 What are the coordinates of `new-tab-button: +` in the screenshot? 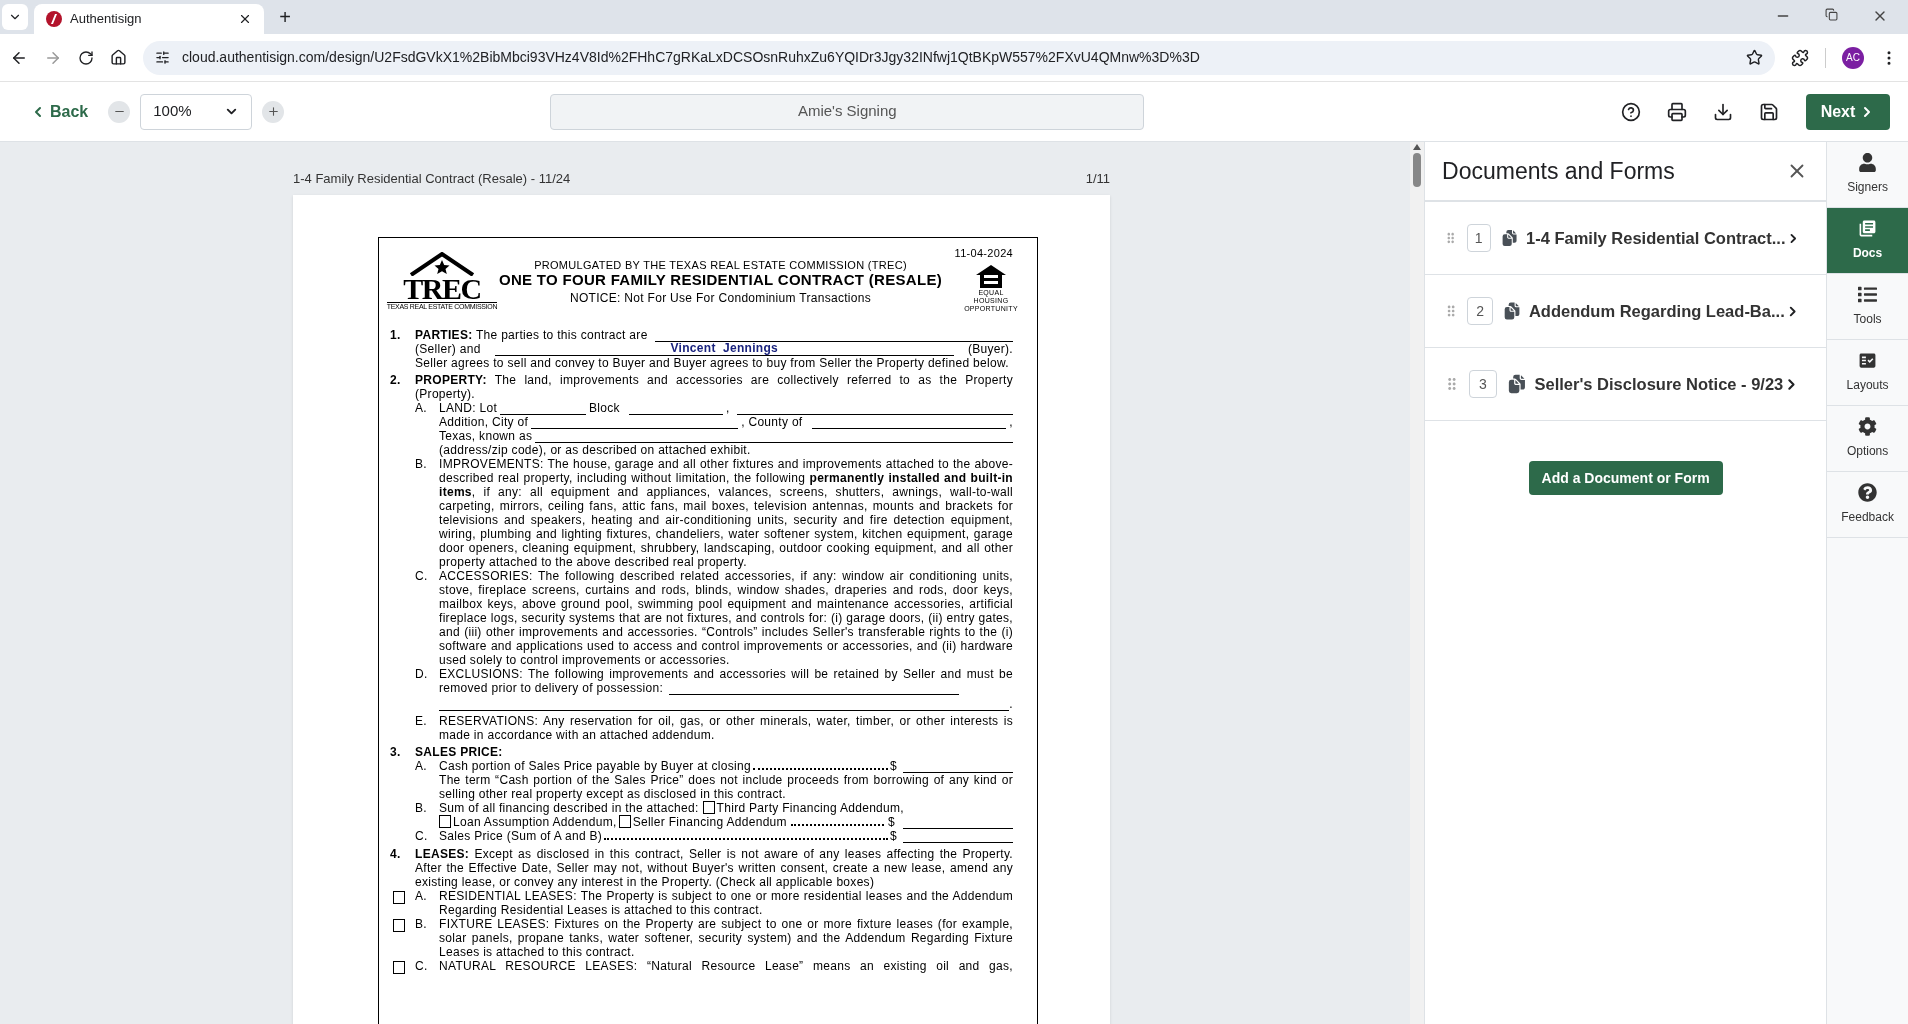 It's located at (285, 17).